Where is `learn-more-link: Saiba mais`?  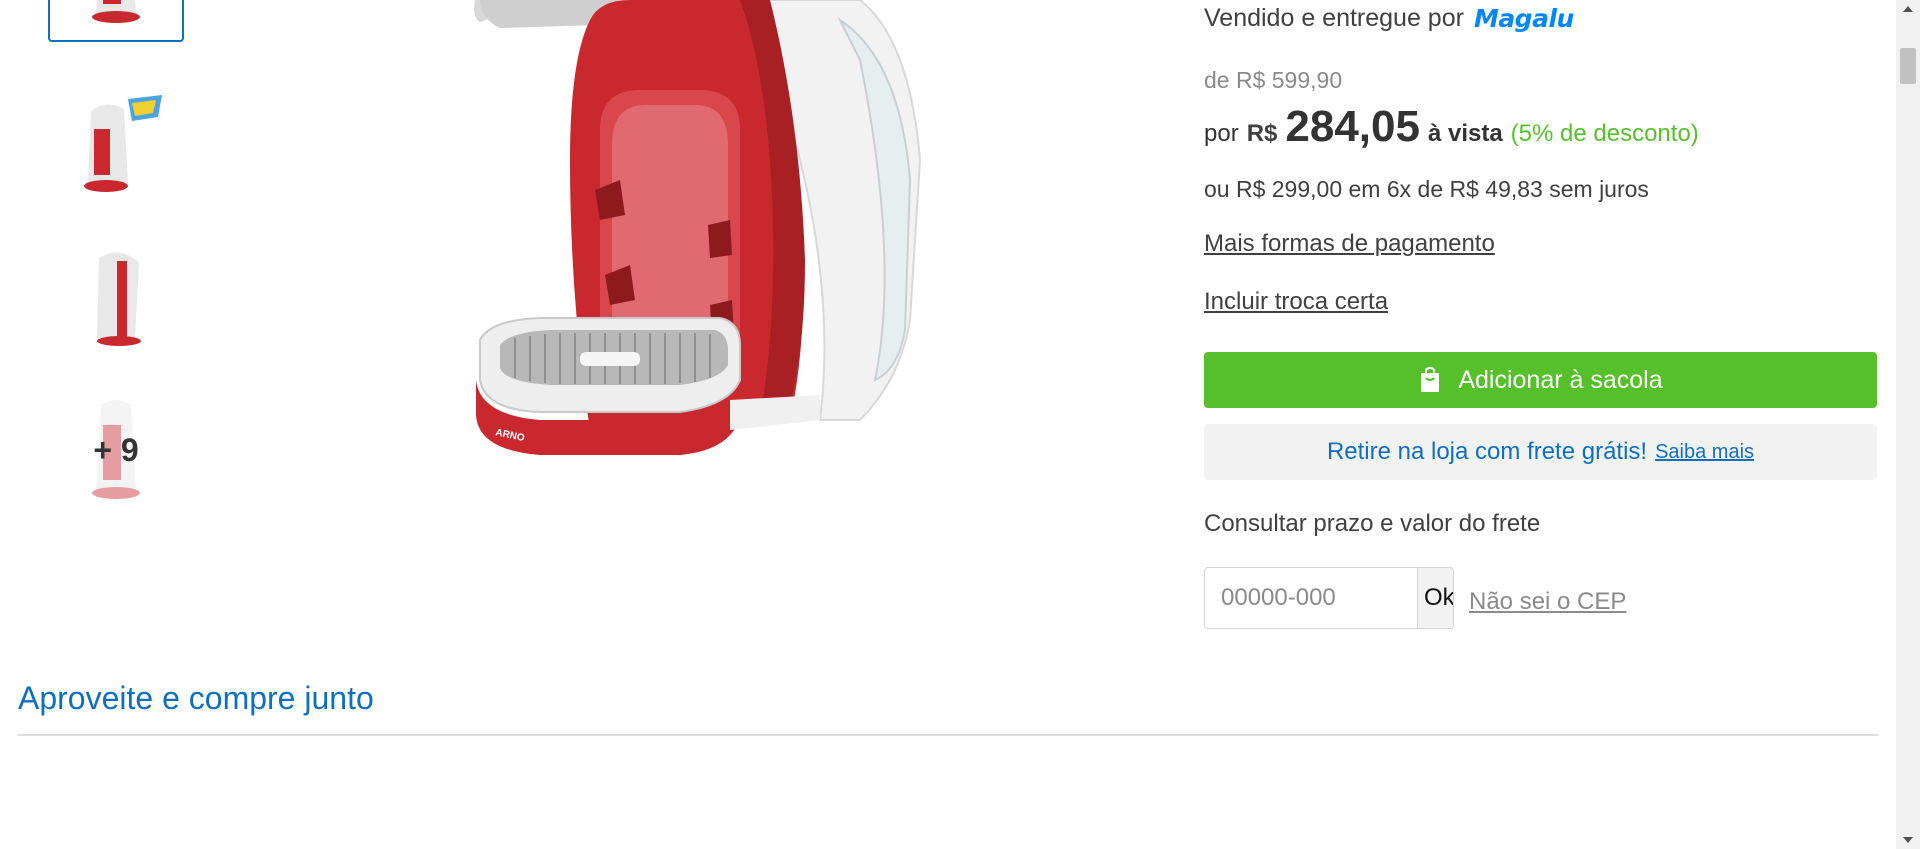 learn-more-link: Saiba mais is located at coordinates (1704, 452).